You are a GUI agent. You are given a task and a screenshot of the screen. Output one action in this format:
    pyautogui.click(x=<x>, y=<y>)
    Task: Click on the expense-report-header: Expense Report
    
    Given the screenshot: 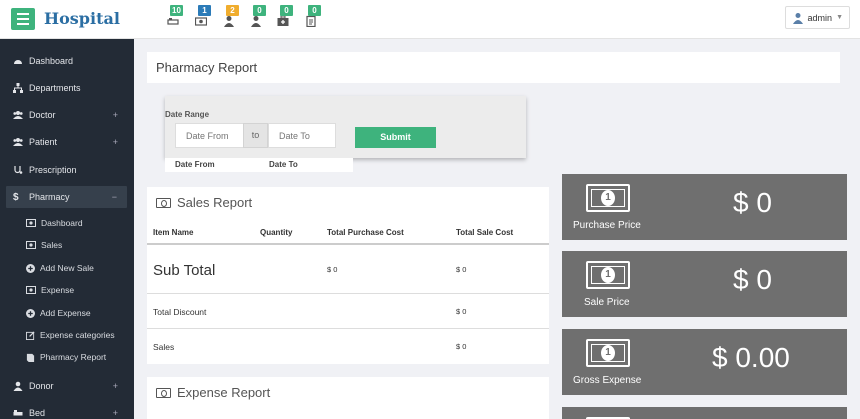 What is the action you would take?
    pyautogui.click(x=213, y=392)
    